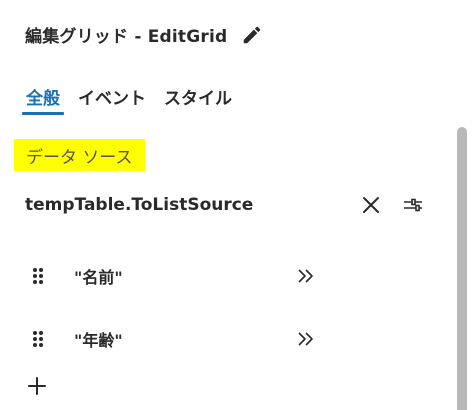 The width and height of the screenshot is (473, 410). I want to click on data-source-row: tempTable.ToListSource, so click(225, 205).